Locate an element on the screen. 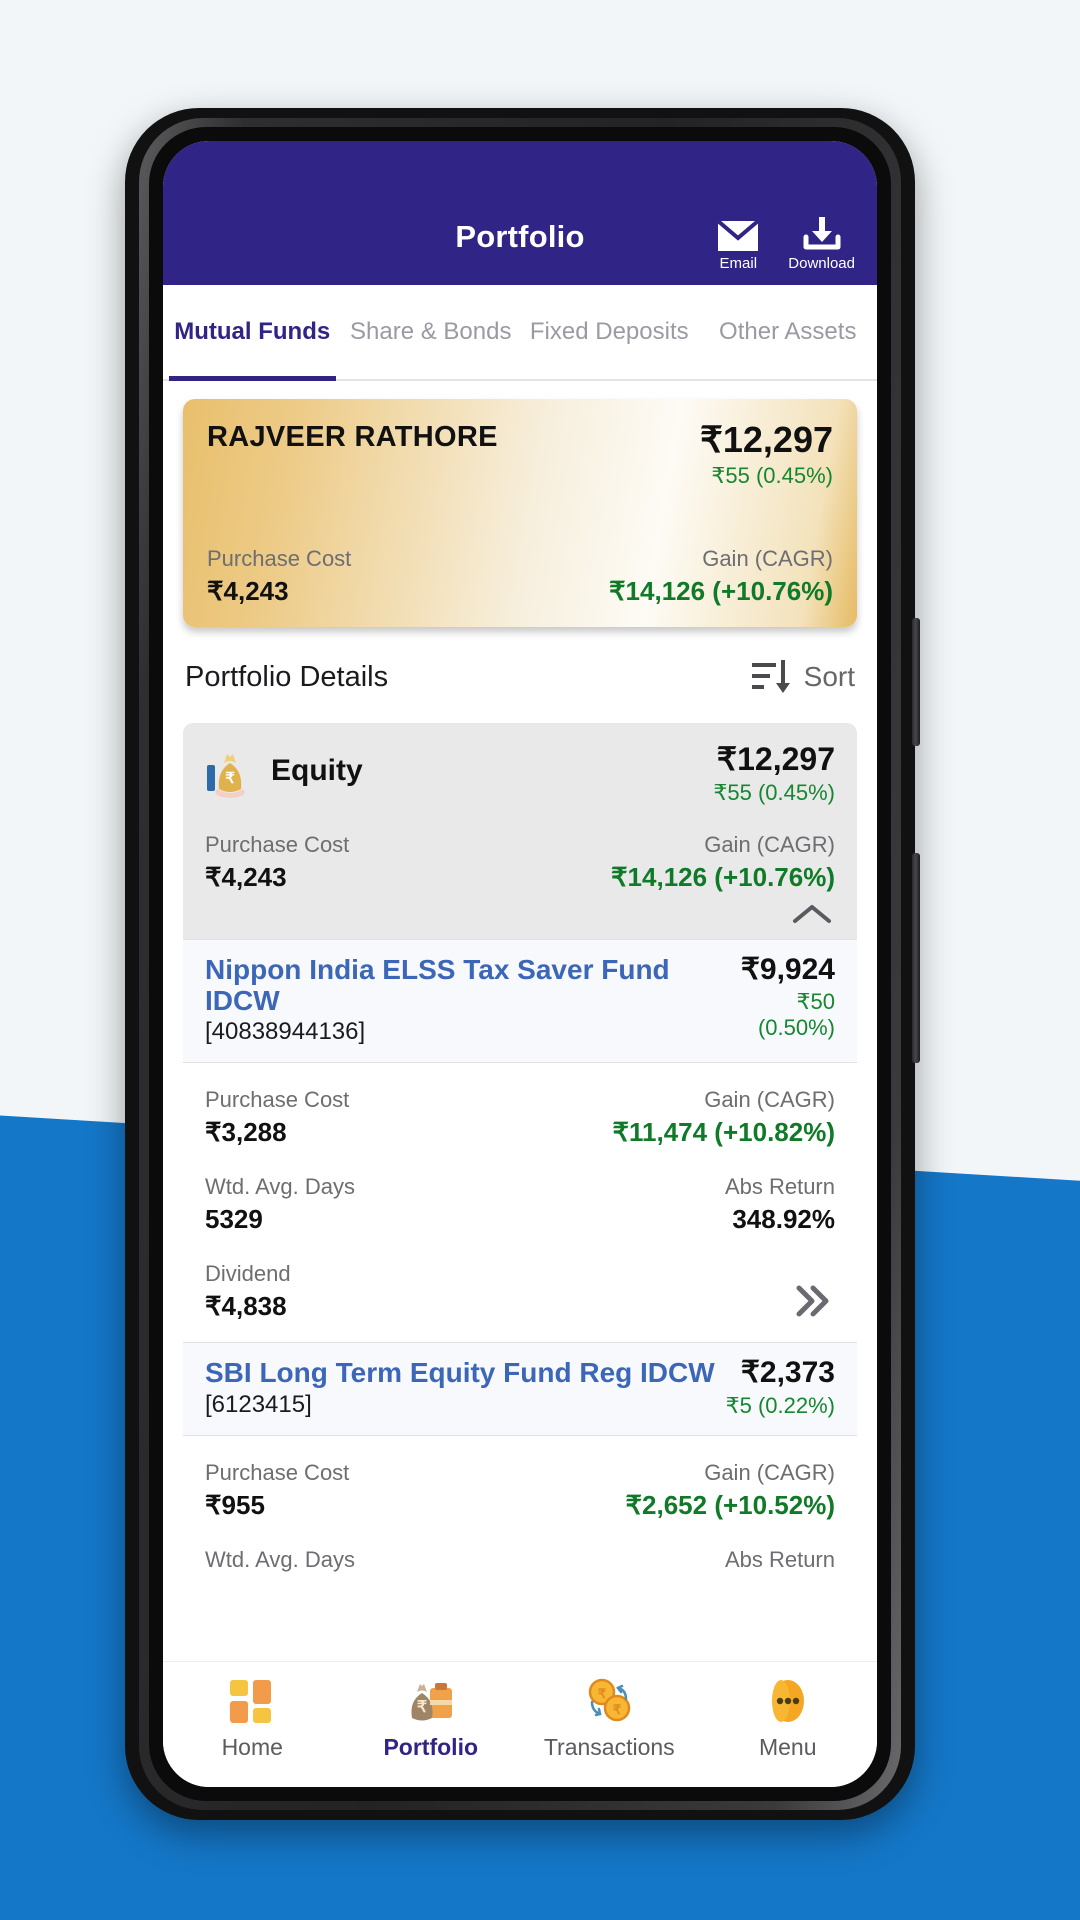 Image resolution: width=1080 pixels, height=1920 pixels. fund-purchase-cost-block: Purchase Cost ₹955 is located at coordinates (277, 1490).